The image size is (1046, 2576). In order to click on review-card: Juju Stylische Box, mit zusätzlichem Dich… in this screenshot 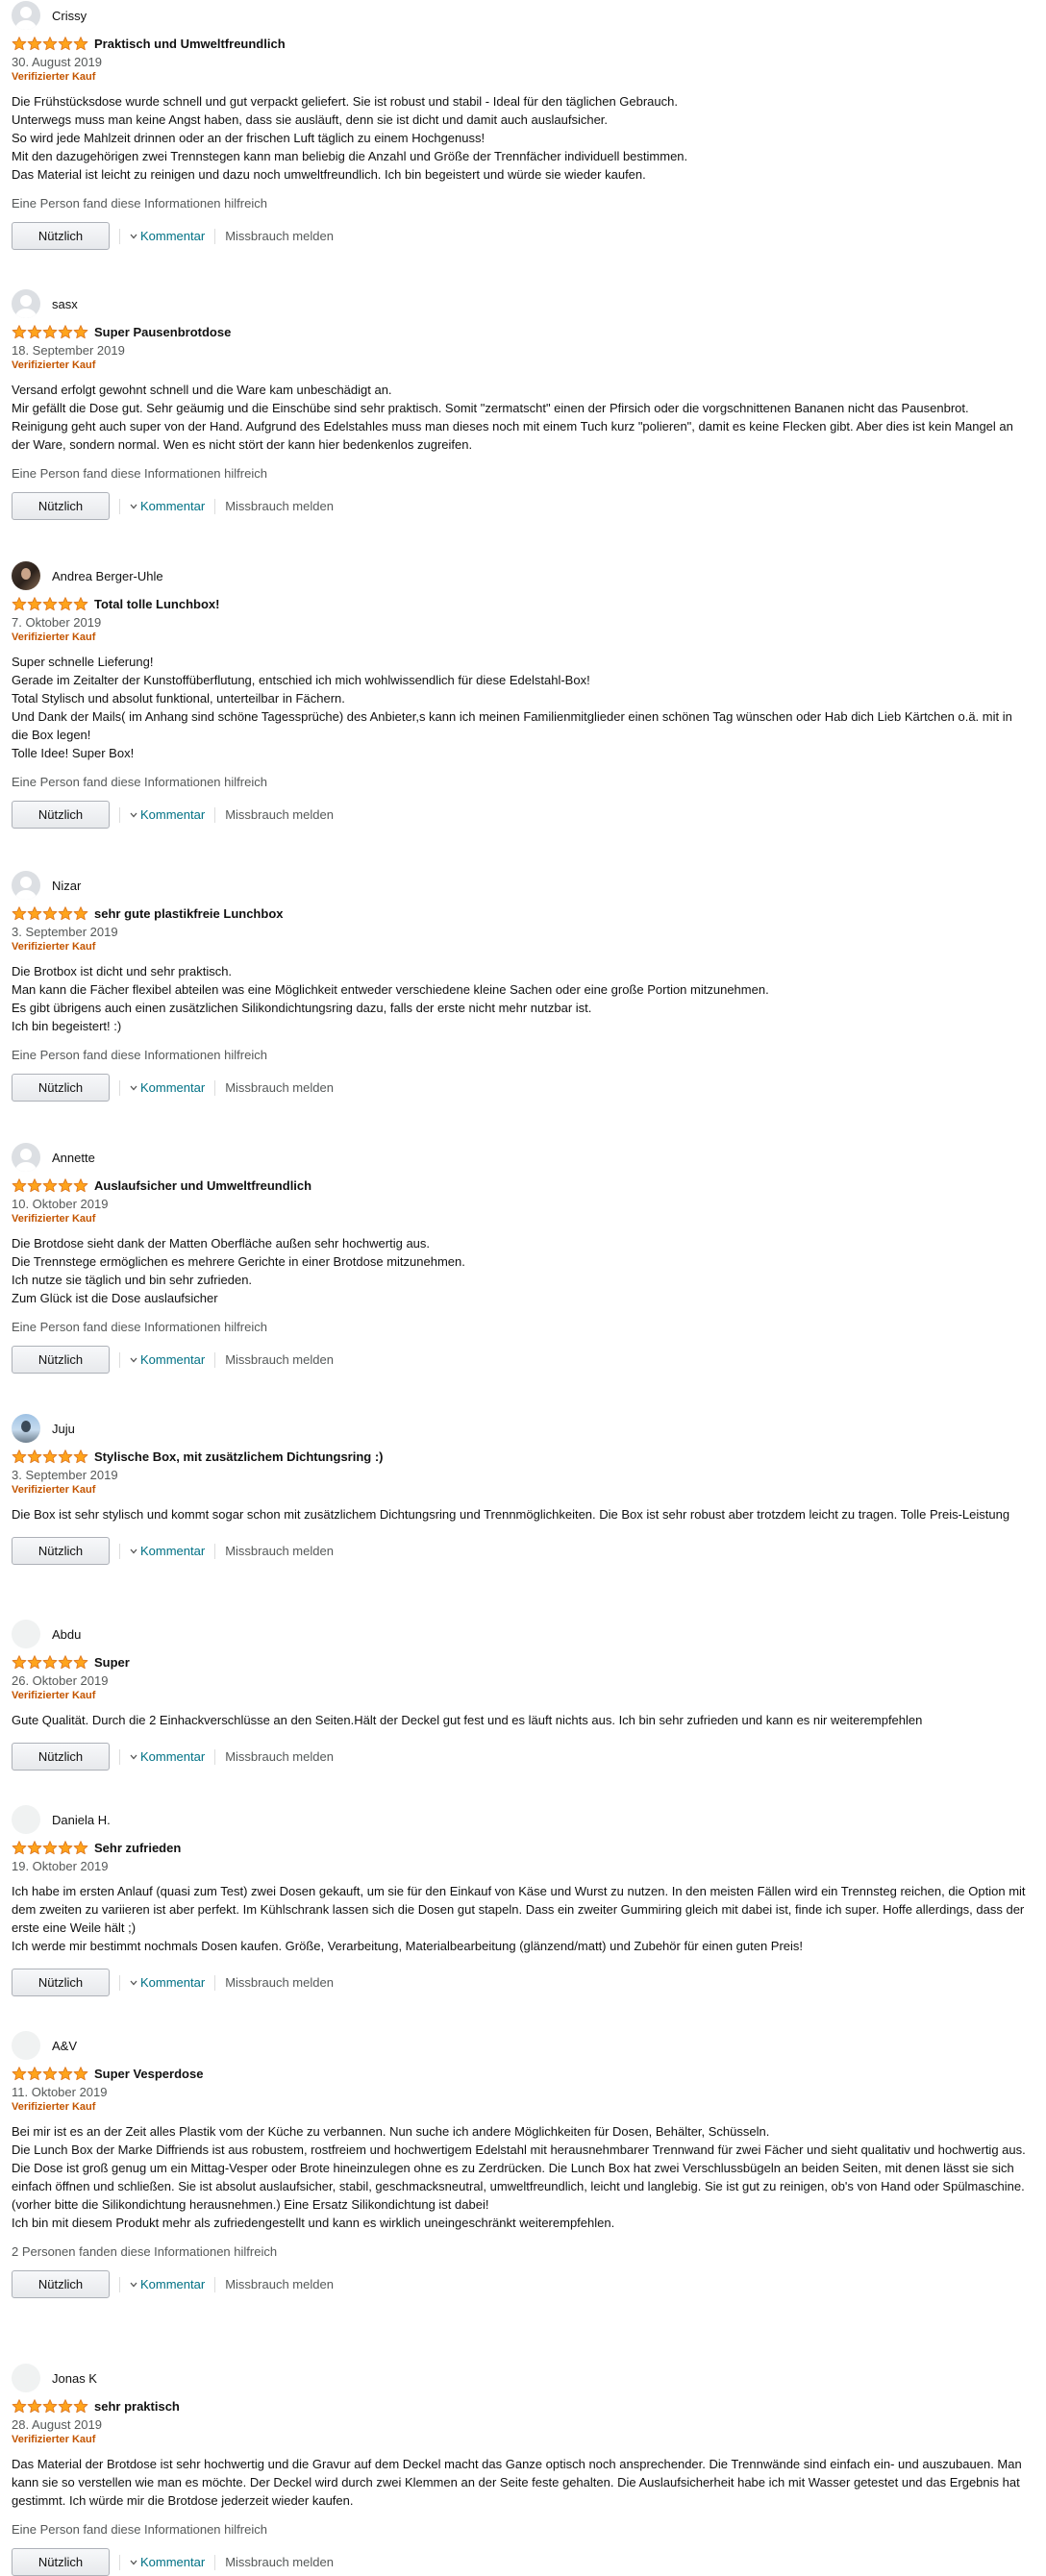, I will do `click(522, 1489)`.